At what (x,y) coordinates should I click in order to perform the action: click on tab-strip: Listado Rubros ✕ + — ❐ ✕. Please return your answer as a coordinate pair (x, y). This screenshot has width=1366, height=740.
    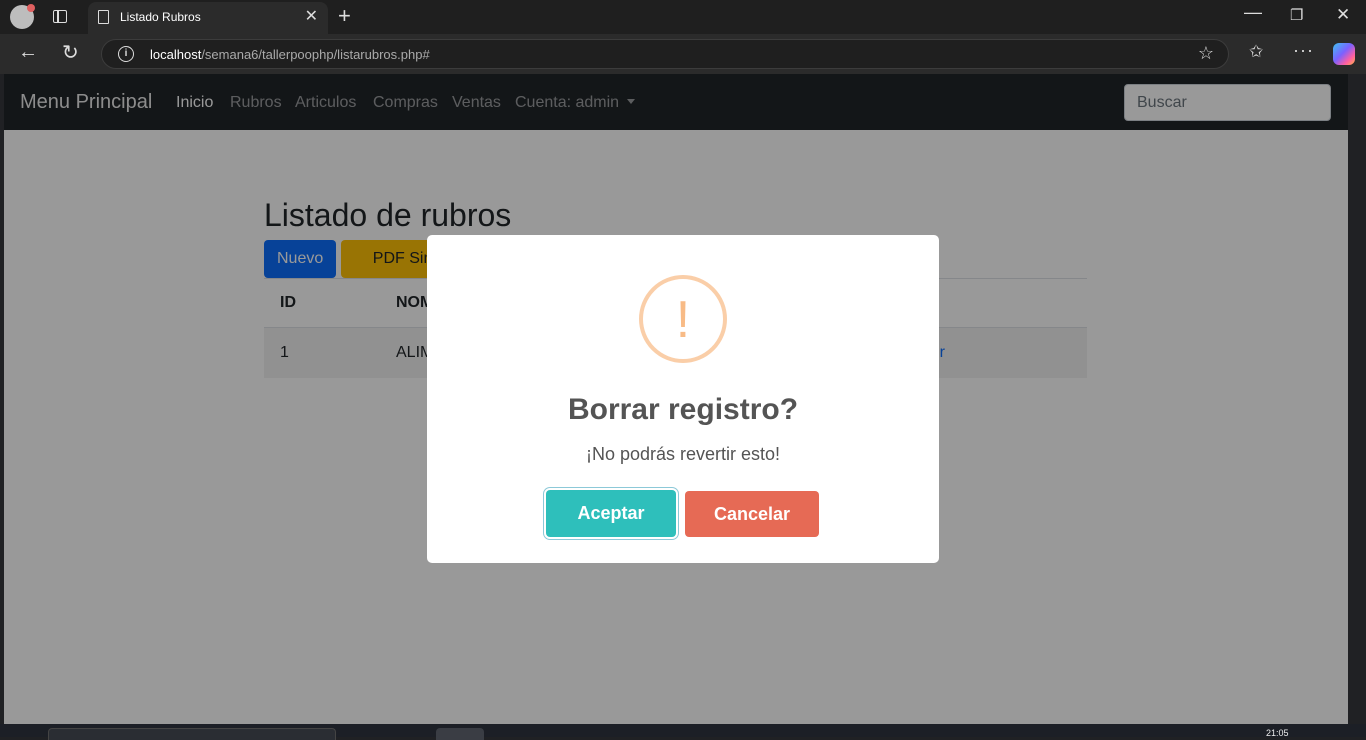
    Looking at the image, I should click on (683, 17).